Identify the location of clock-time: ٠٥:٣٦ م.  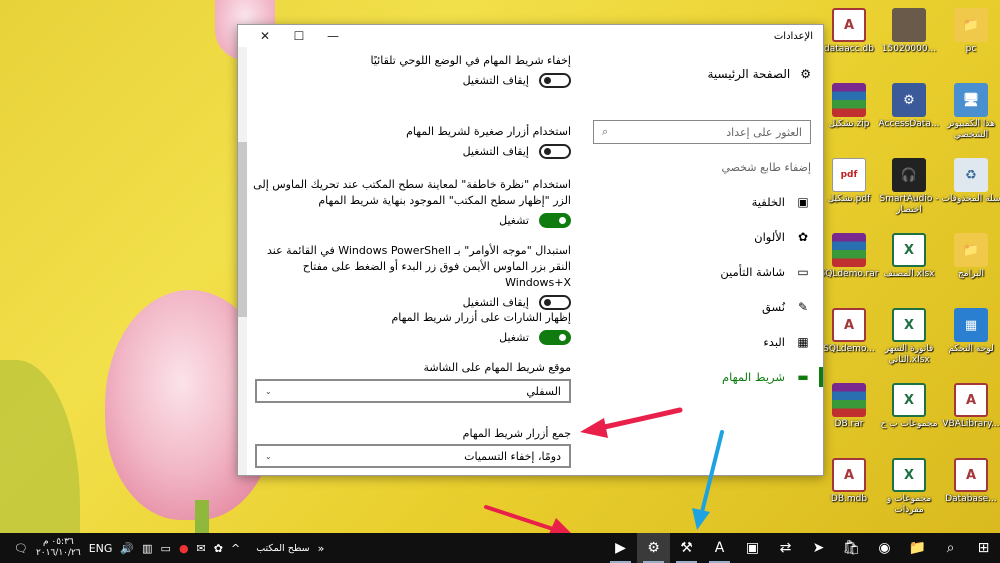
(58, 542).